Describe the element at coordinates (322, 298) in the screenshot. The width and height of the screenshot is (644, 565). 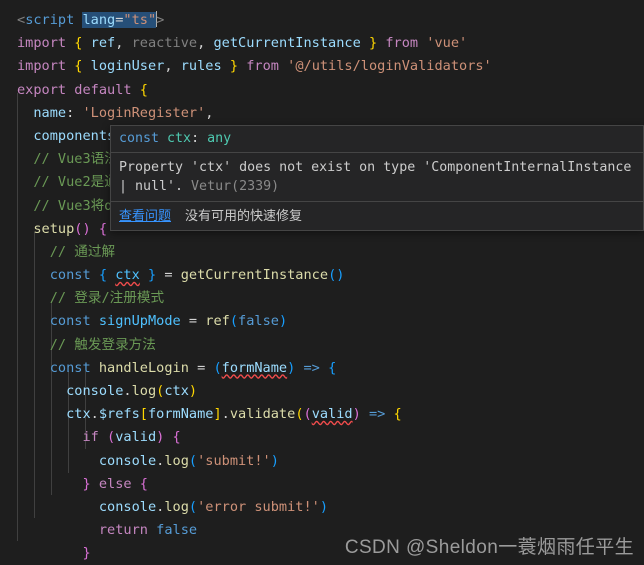
I see `code-line: // 登录/注册模式` at that location.